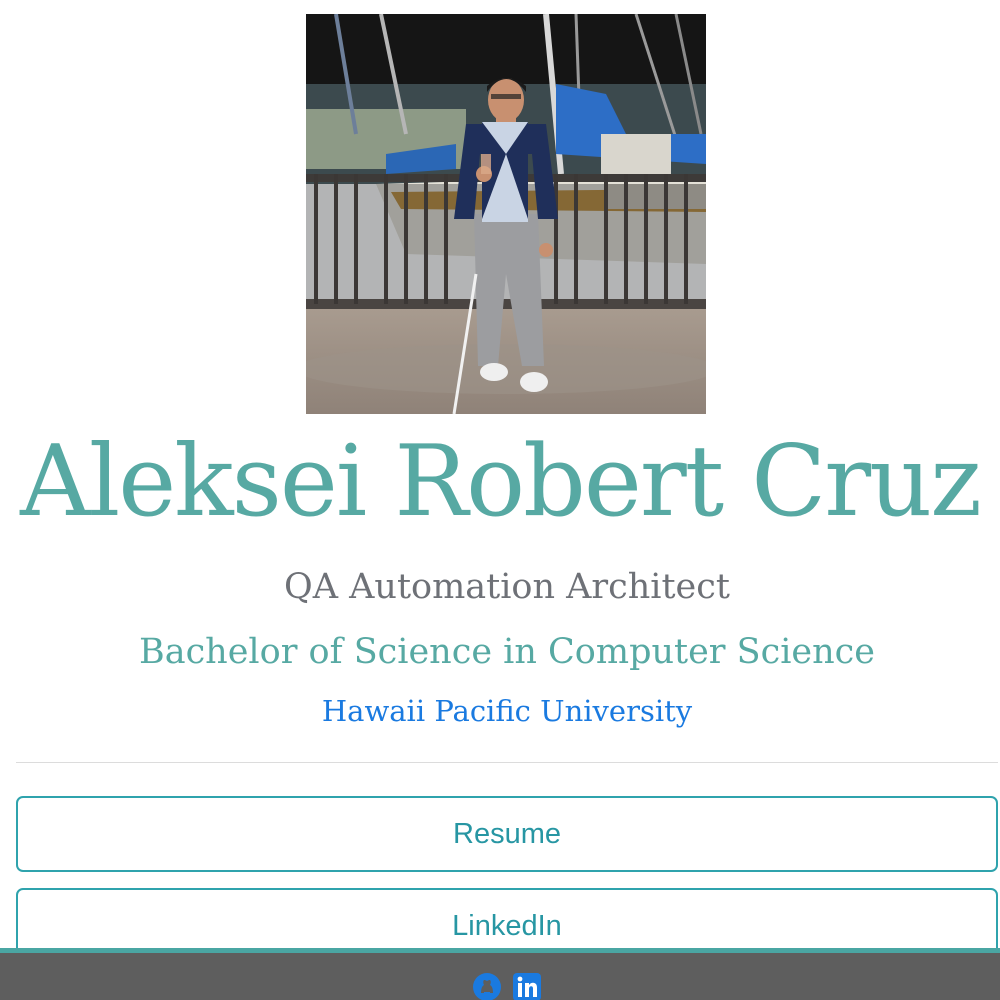 The height and width of the screenshot is (1000, 1000). I want to click on degree-text: Bachelor of Science in Computer Science, so click(506, 652).